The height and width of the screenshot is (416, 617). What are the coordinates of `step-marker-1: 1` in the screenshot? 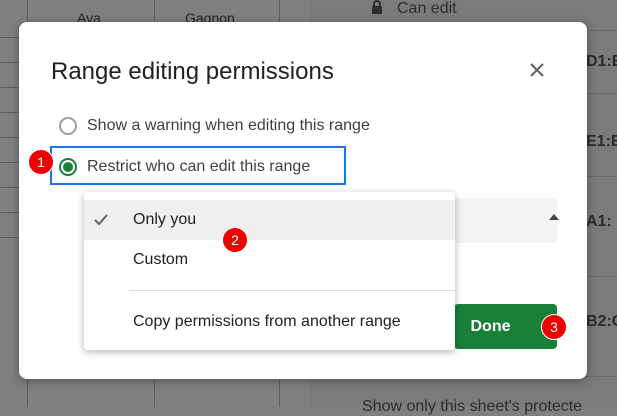 It's located at (41, 162).